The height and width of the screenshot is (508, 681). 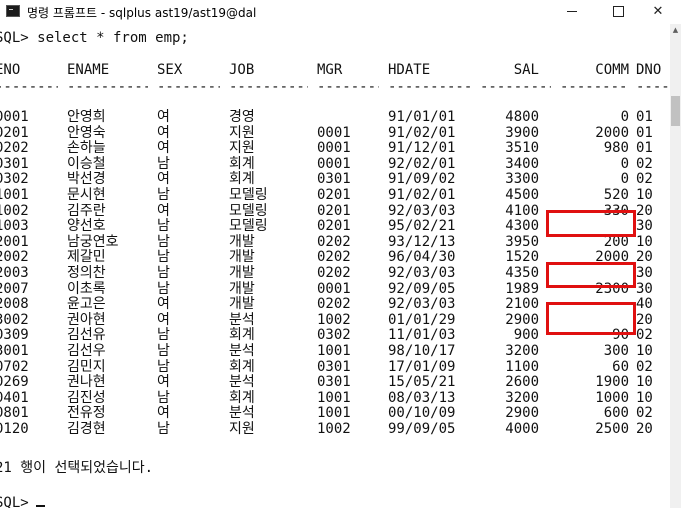 What do you see at coordinates (242, 288) in the screenshot?
I see `cell-job: 개발` at bounding box center [242, 288].